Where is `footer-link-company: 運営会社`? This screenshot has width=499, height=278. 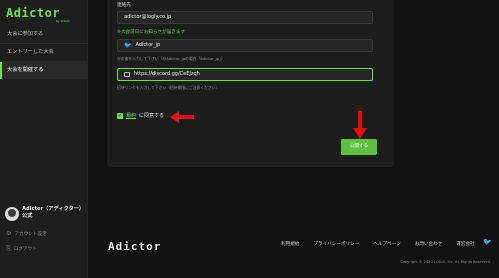
footer-link-company: 運営会社 is located at coordinates (465, 244).